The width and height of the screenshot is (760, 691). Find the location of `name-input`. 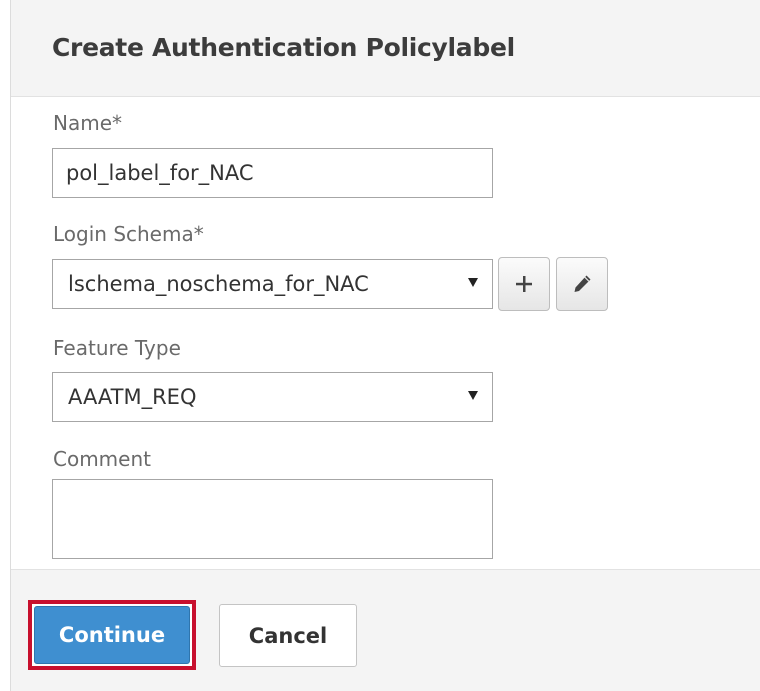

name-input is located at coordinates (272, 173).